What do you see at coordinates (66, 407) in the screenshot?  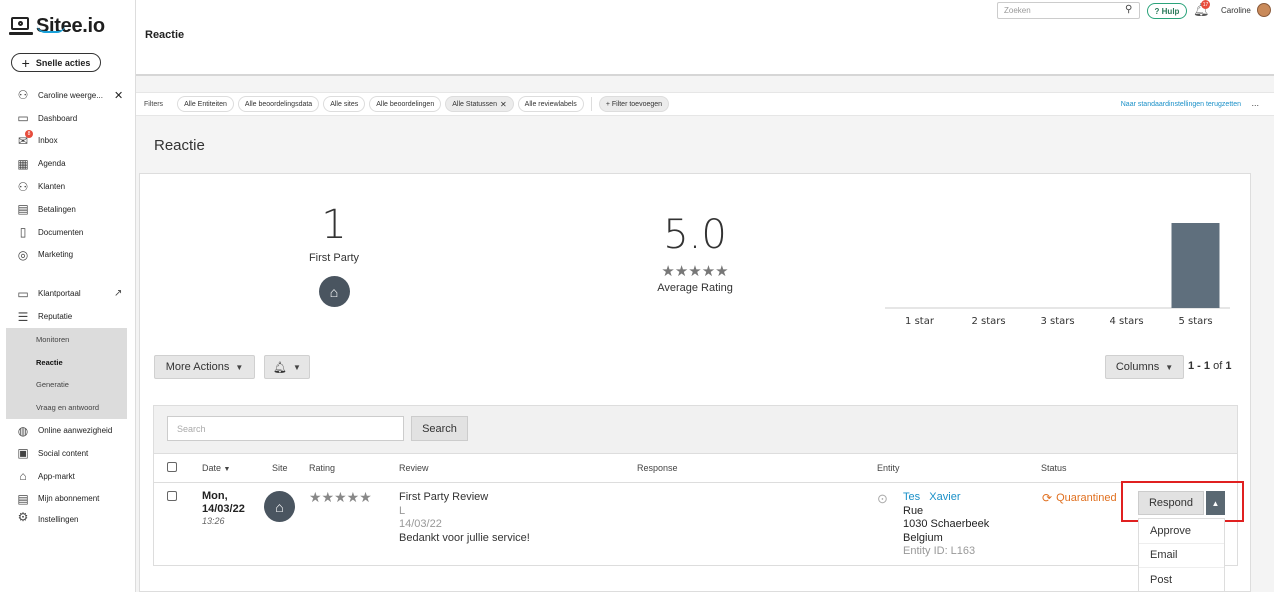 I see `sidebar-item-vraag-en-antwoord: Vraag en antwoord` at bounding box center [66, 407].